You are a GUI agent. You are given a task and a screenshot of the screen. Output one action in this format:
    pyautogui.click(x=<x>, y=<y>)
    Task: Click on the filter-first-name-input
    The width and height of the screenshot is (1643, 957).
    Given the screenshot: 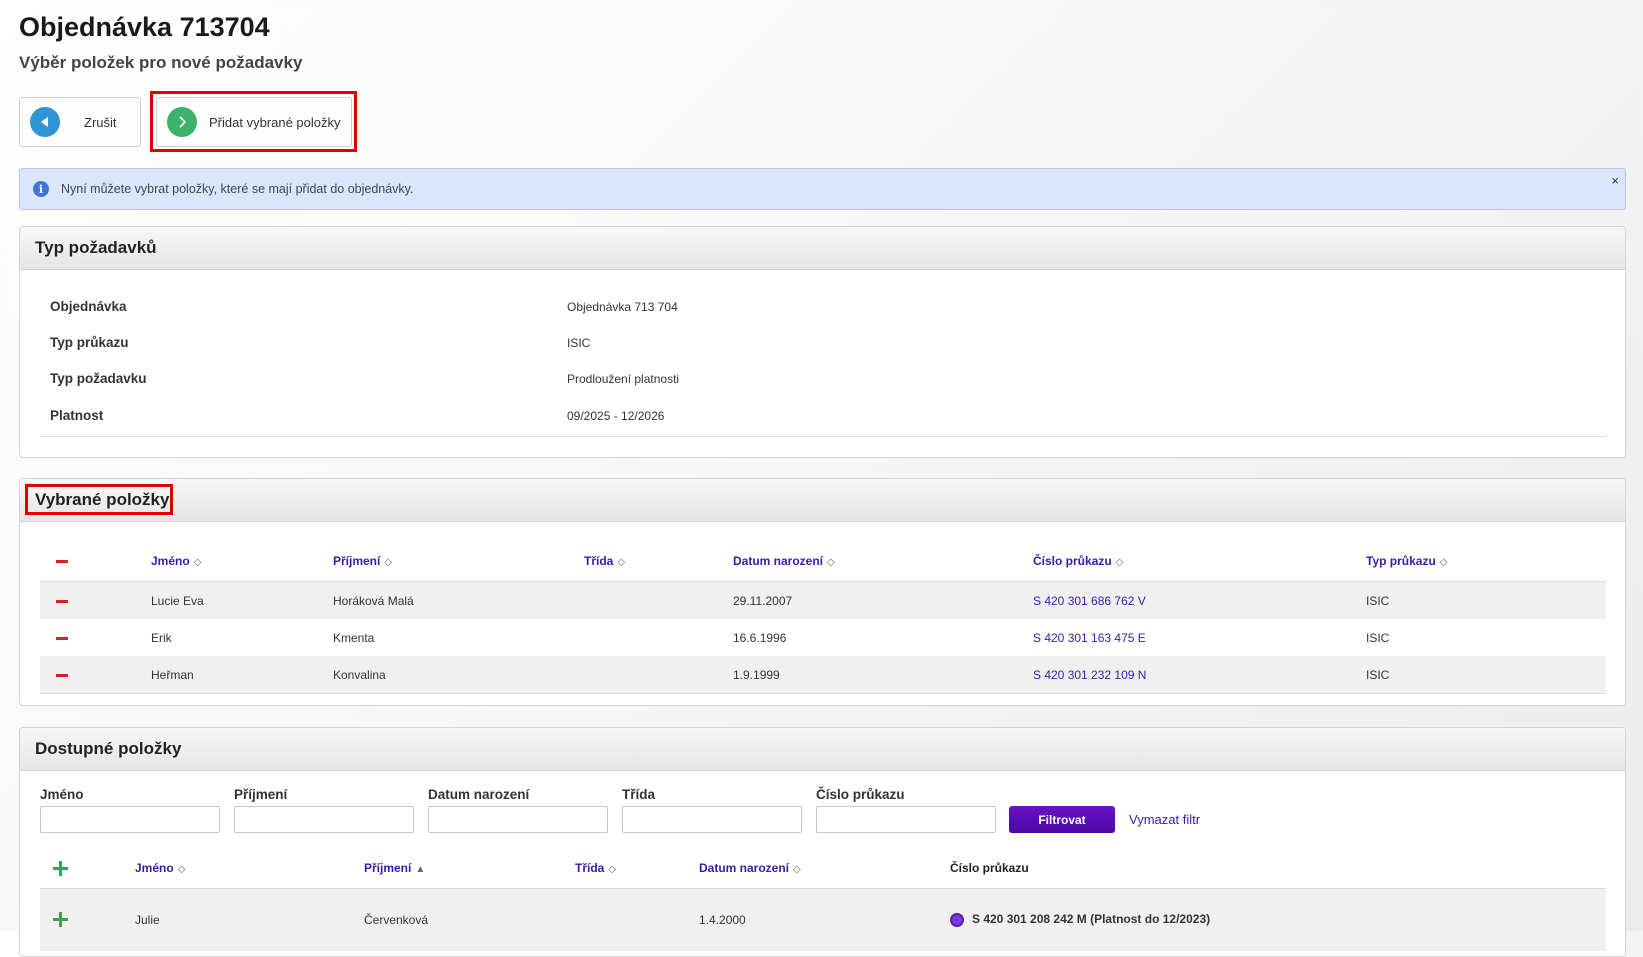 What is the action you would take?
    pyautogui.click(x=130, y=819)
    